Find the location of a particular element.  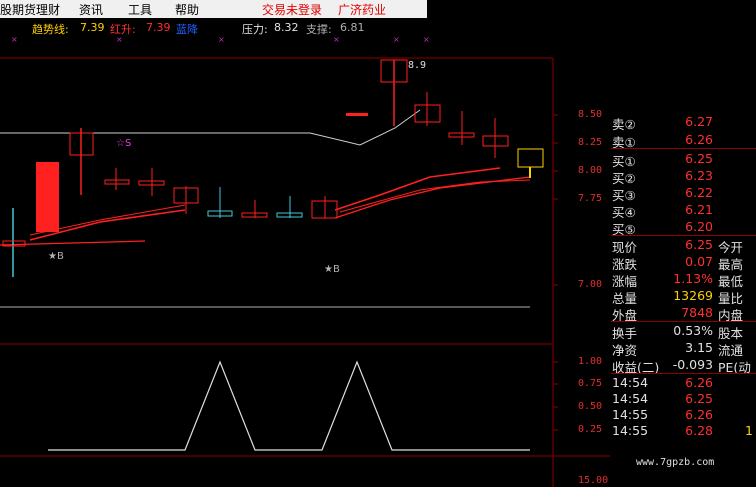

price-axis-label: 8.25 is located at coordinates (590, 142).